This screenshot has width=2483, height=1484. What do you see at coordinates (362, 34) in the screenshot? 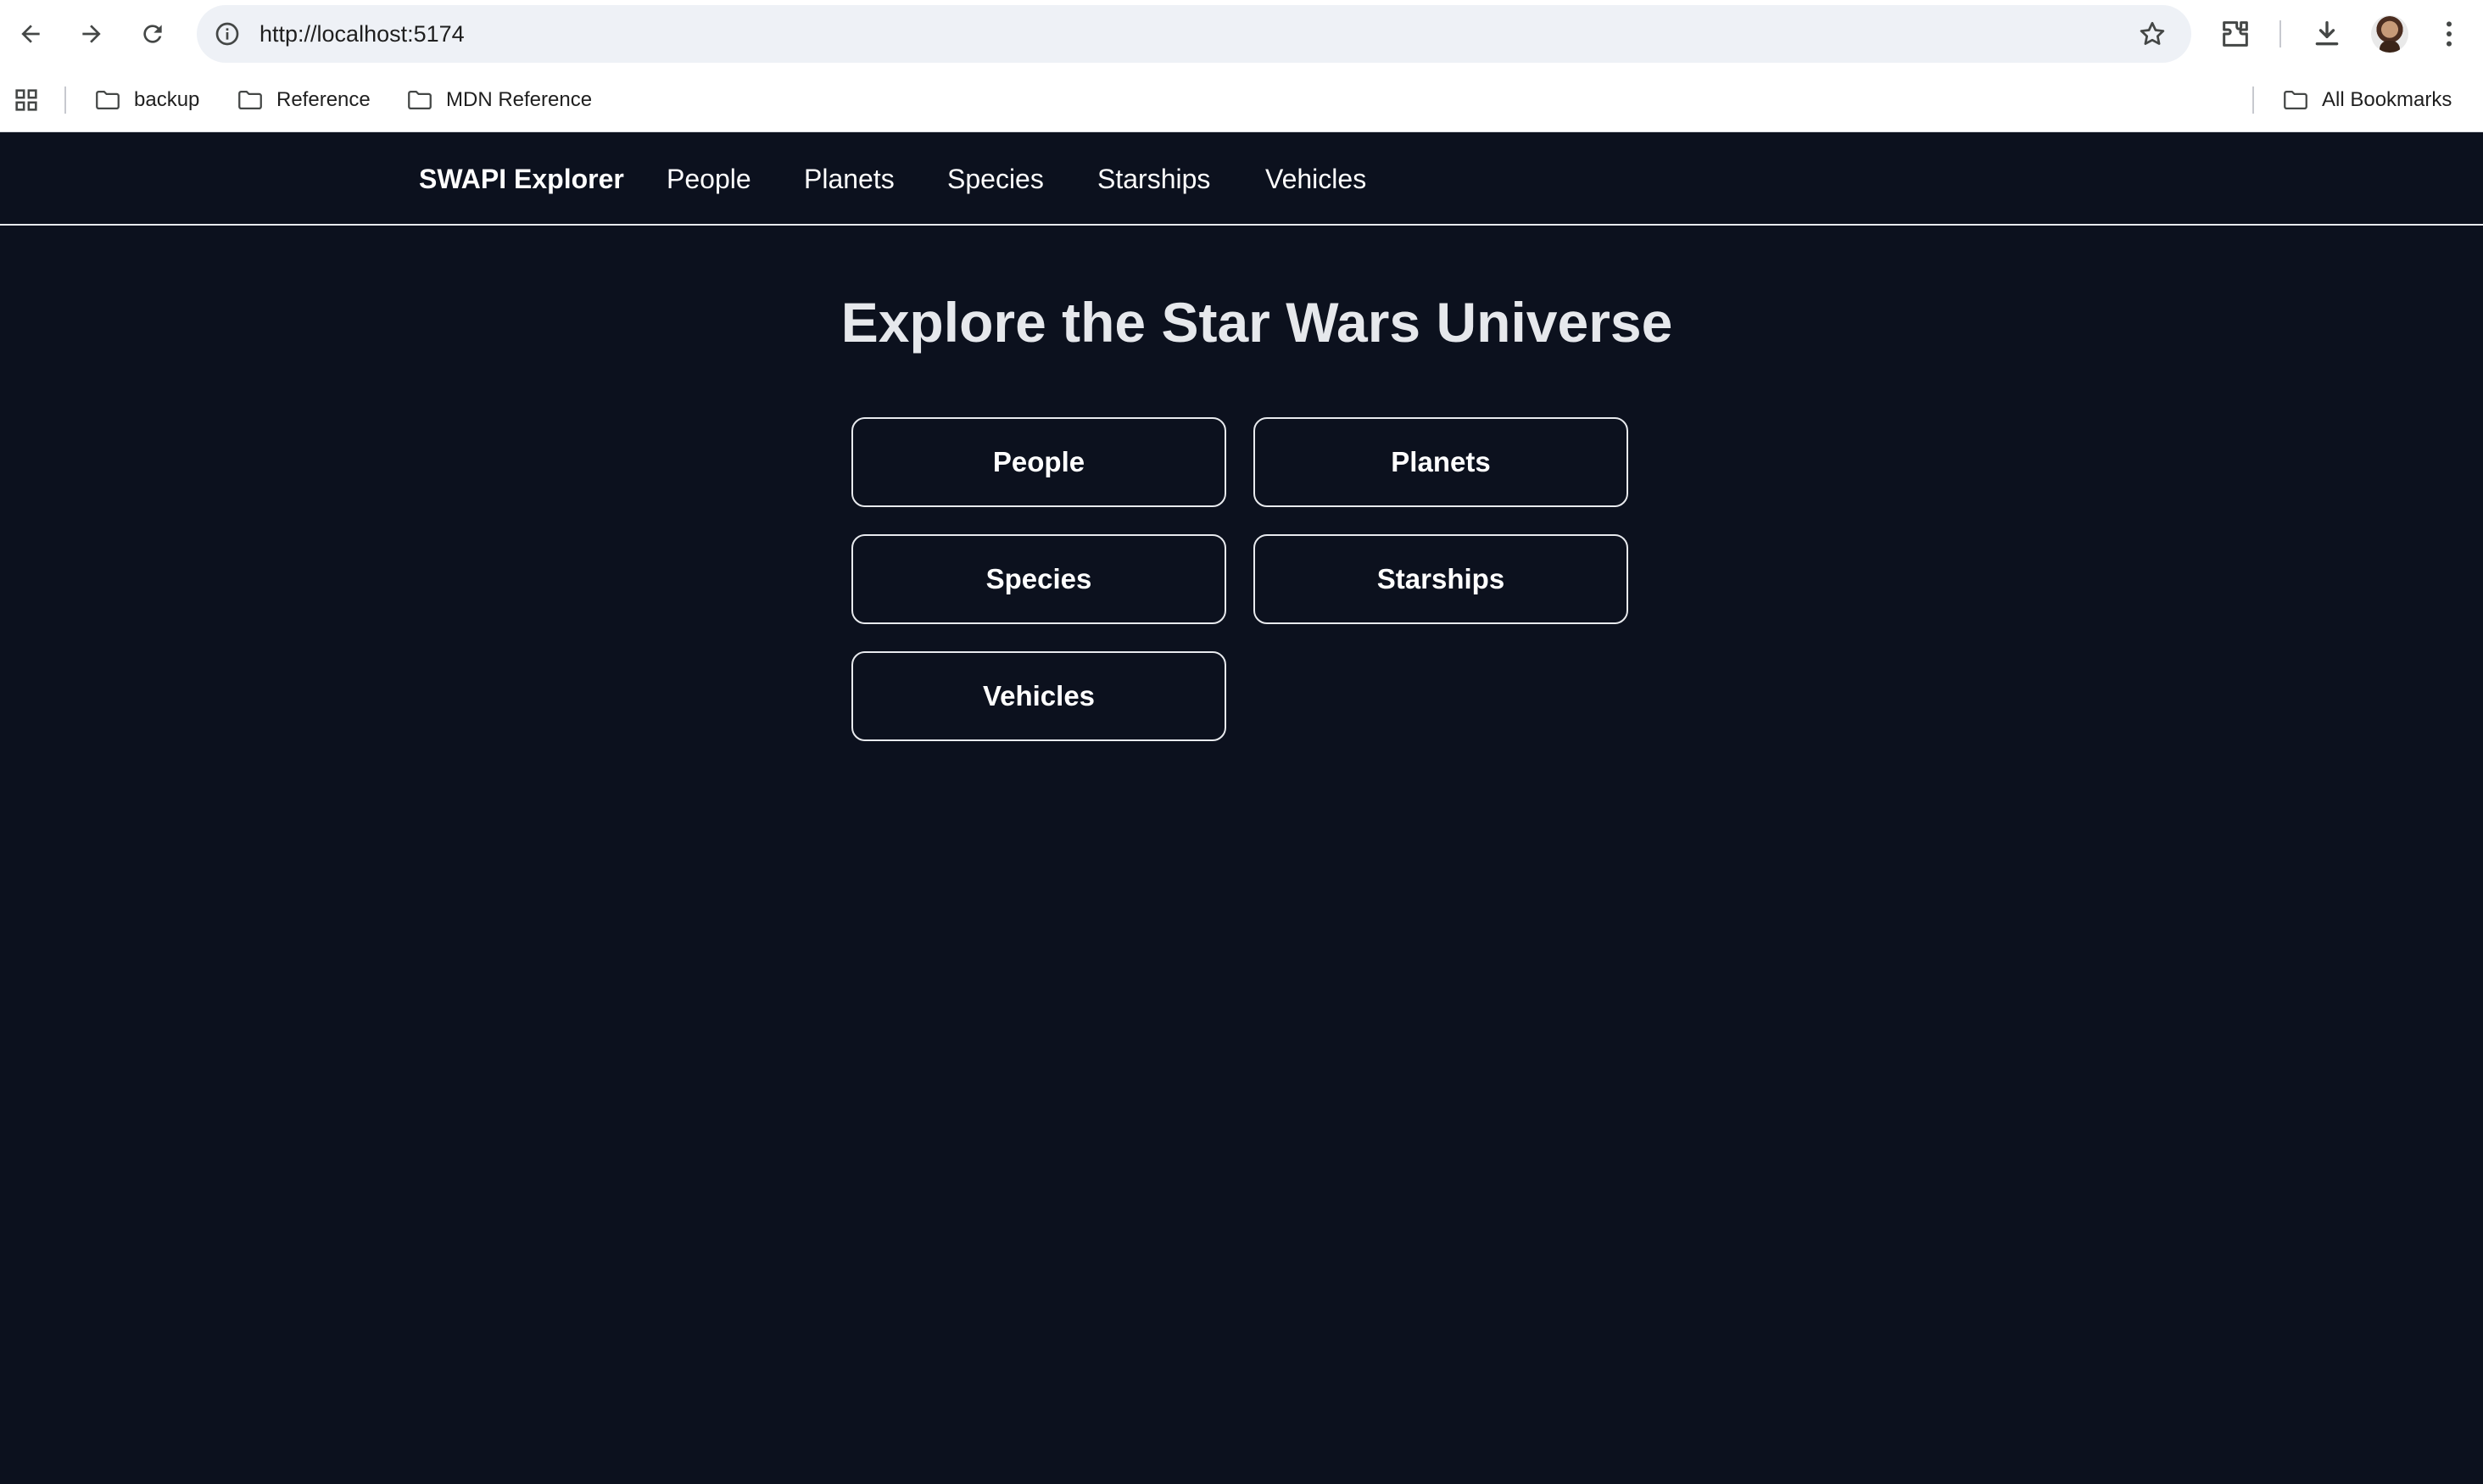
I see `url-text: http://localhost:5174` at bounding box center [362, 34].